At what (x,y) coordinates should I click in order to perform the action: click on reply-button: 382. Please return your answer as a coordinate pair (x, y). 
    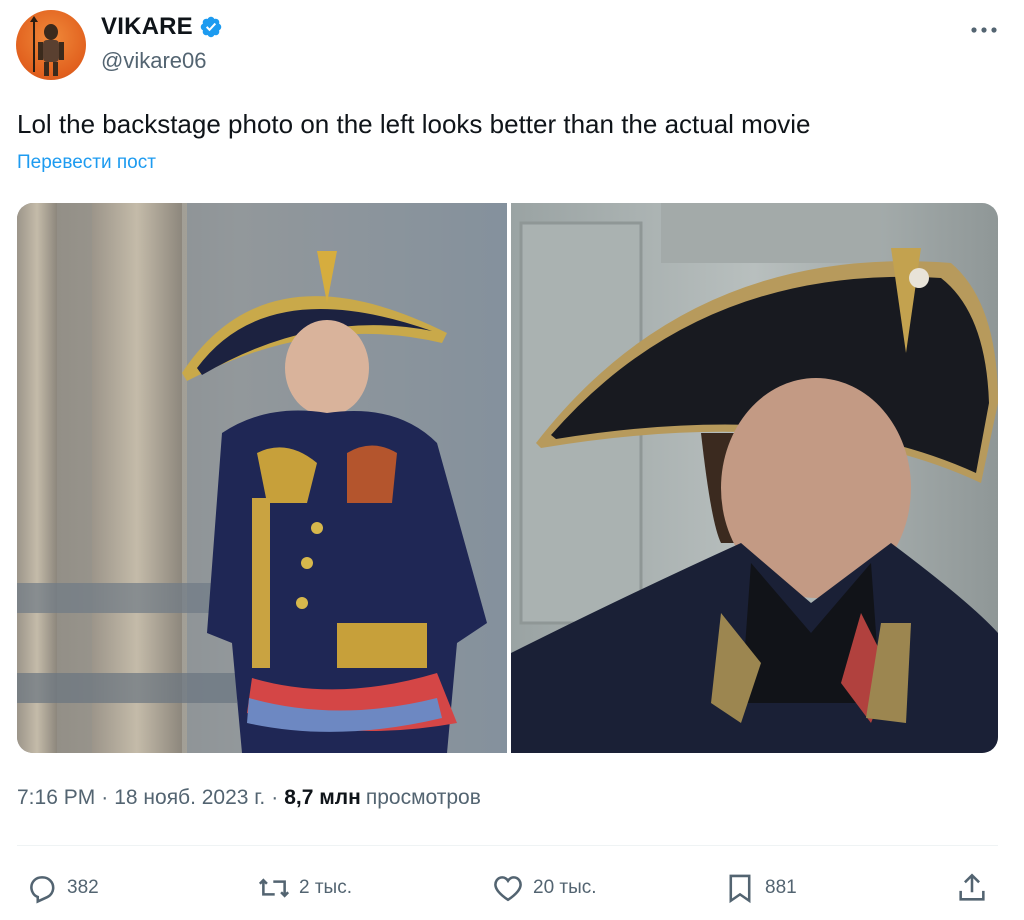
    Looking at the image, I should click on (62, 888).